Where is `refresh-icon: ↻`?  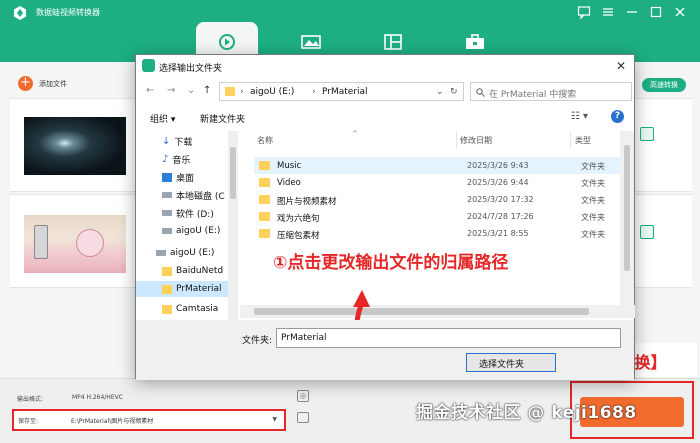
refresh-icon: ↻ is located at coordinates (454, 92).